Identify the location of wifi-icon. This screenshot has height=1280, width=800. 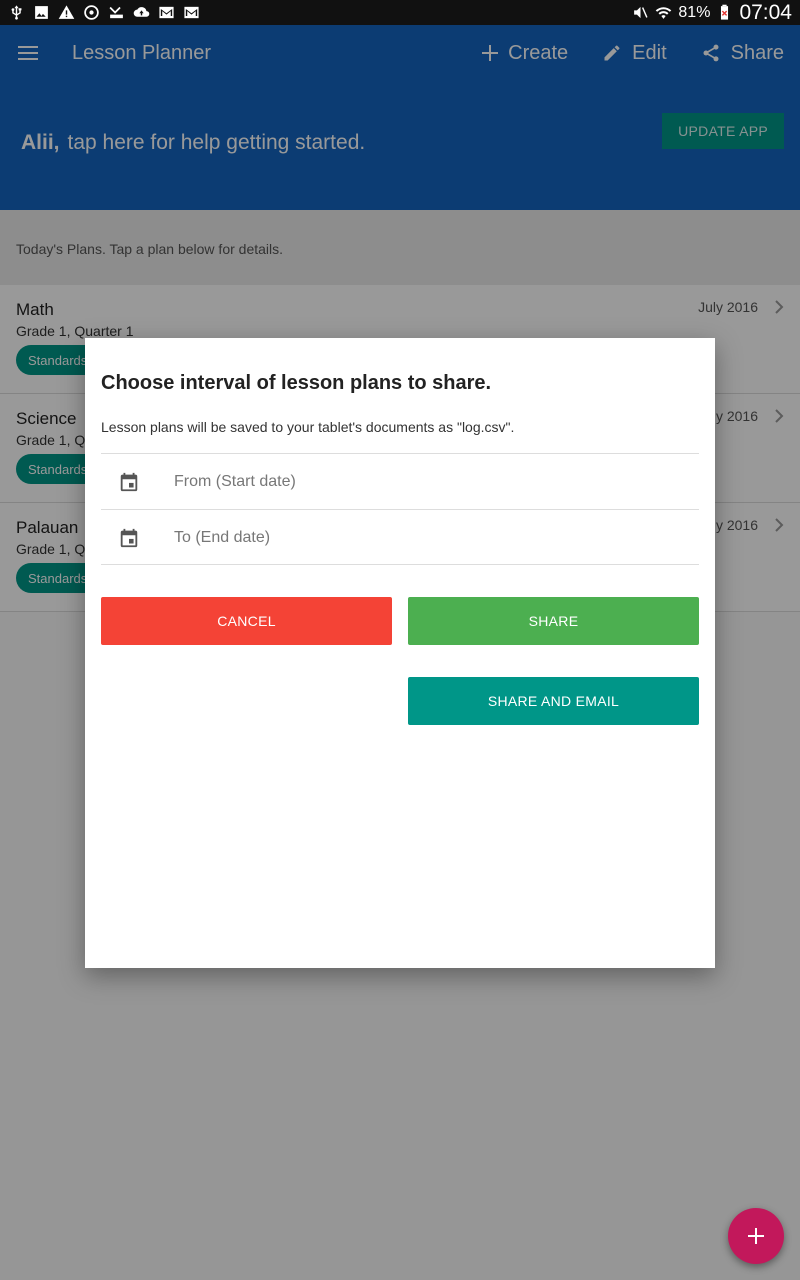
(664, 13).